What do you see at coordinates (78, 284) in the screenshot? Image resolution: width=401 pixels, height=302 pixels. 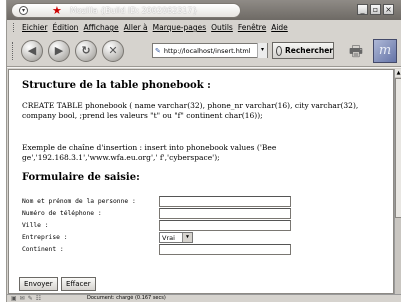 I see `reset-button: Effacer` at bounding box center [78, 284].